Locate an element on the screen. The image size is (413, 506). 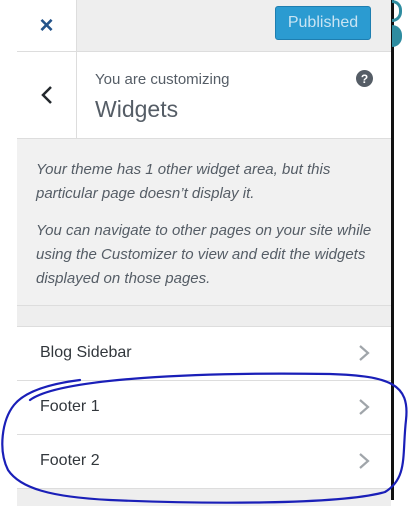
close-icon: × is located at coordinates (46, 25).